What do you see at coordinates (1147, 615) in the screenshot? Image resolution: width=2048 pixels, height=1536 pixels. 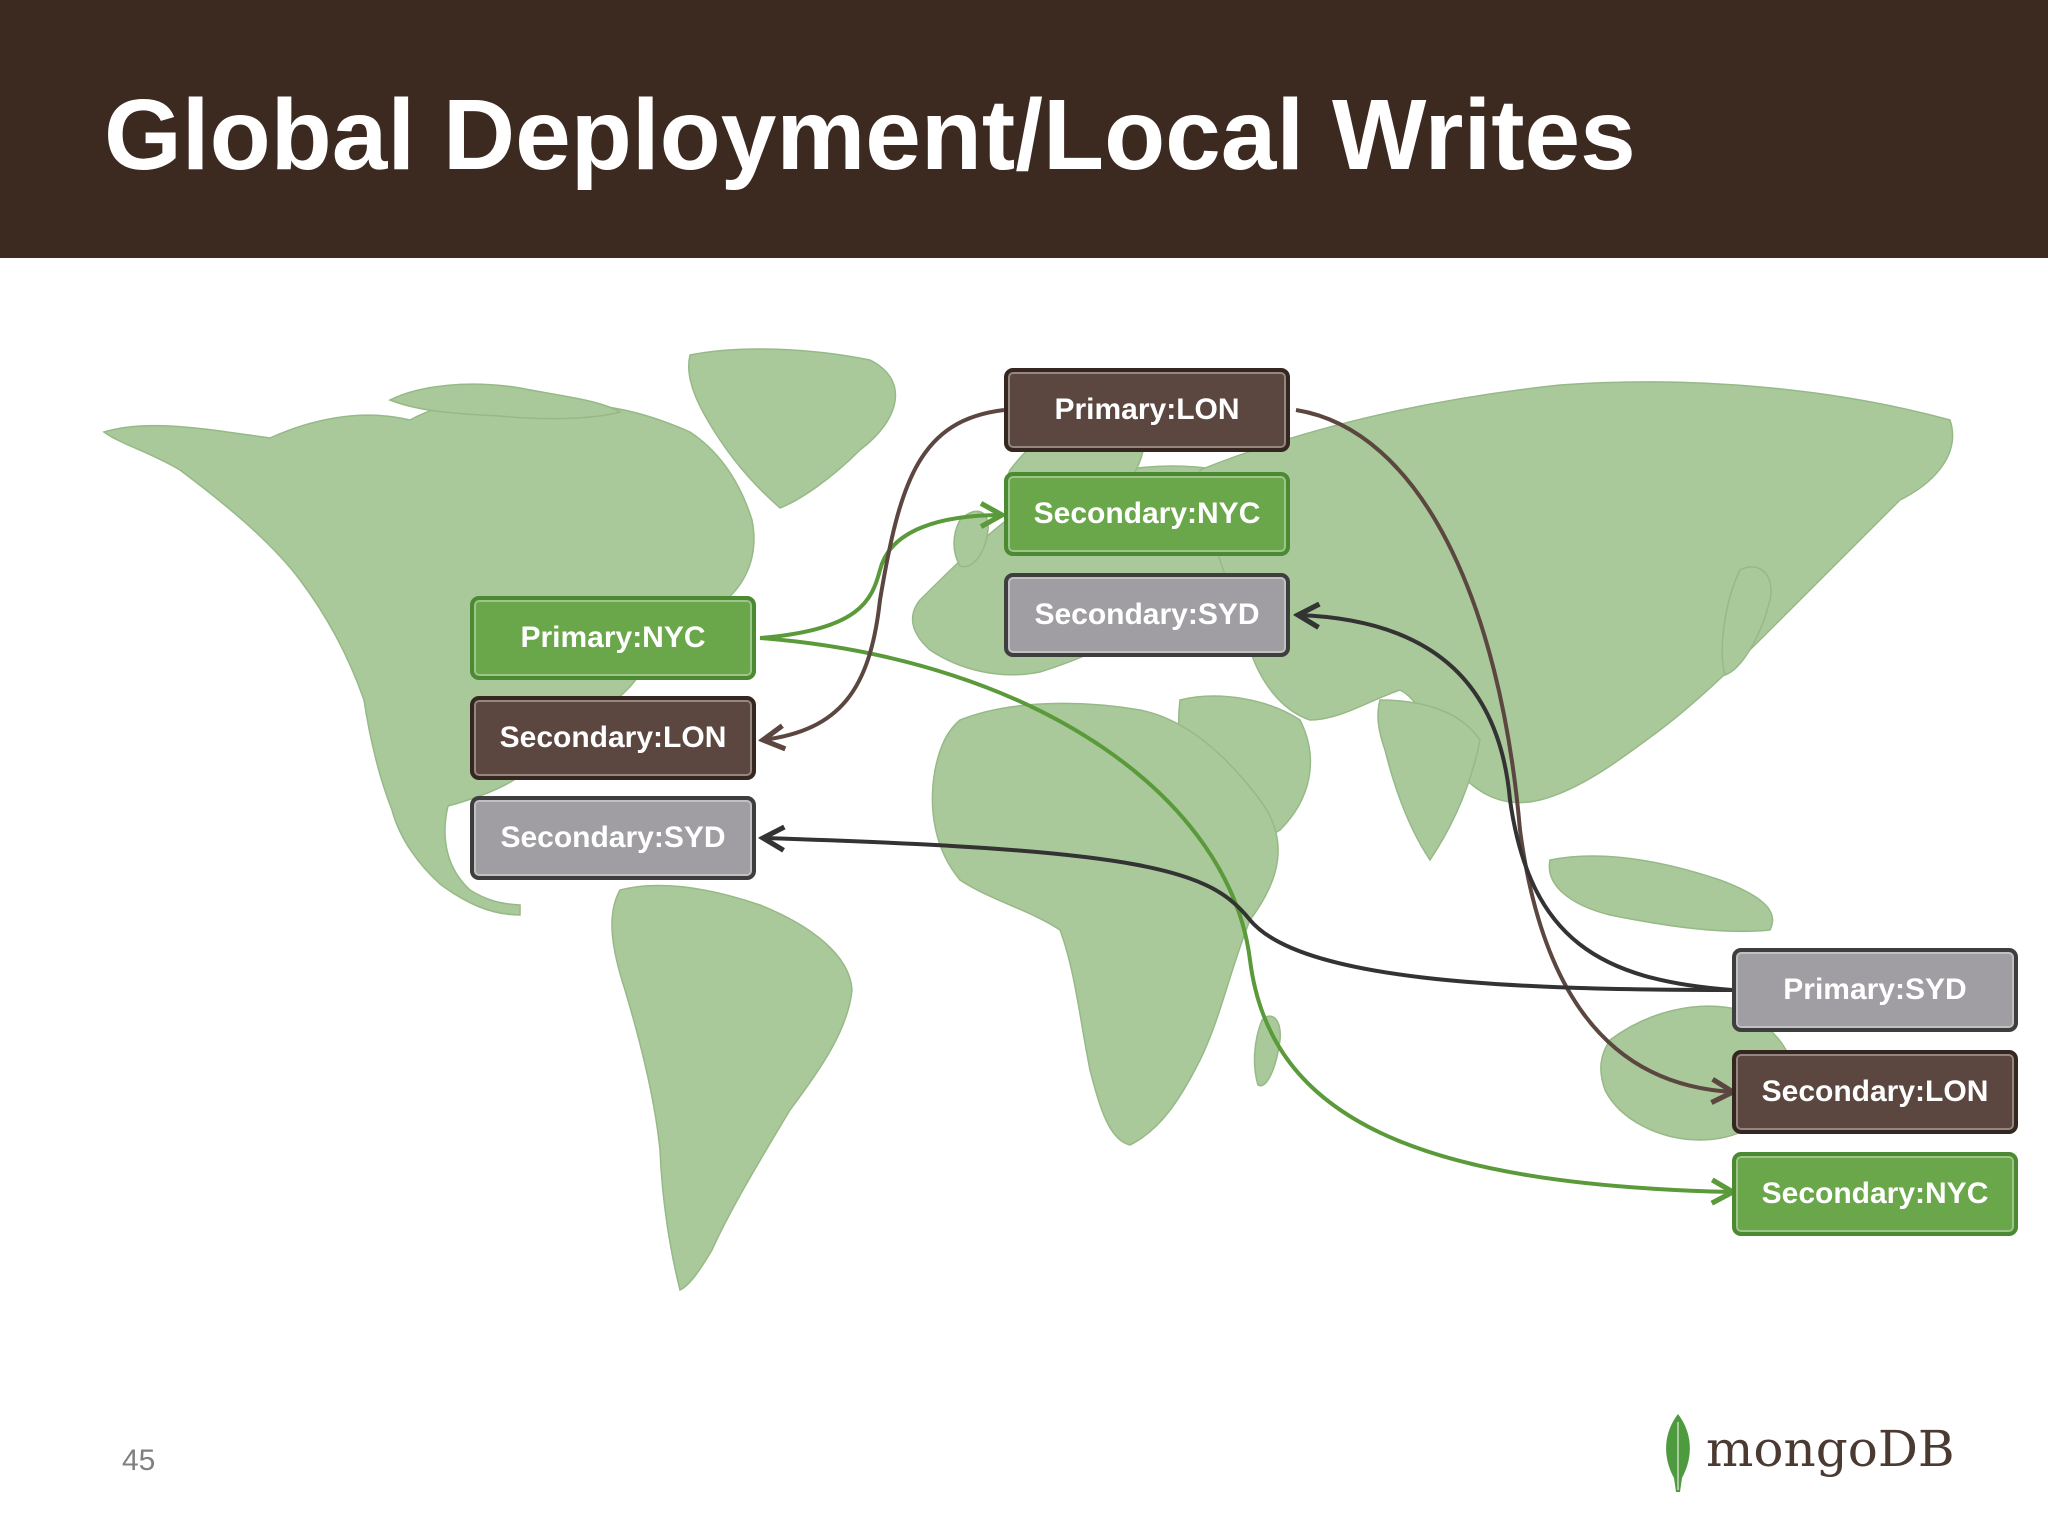 I see `secondary-syd-node-lon-group: Secondary:SYD` at bounding box center [1147, 615].